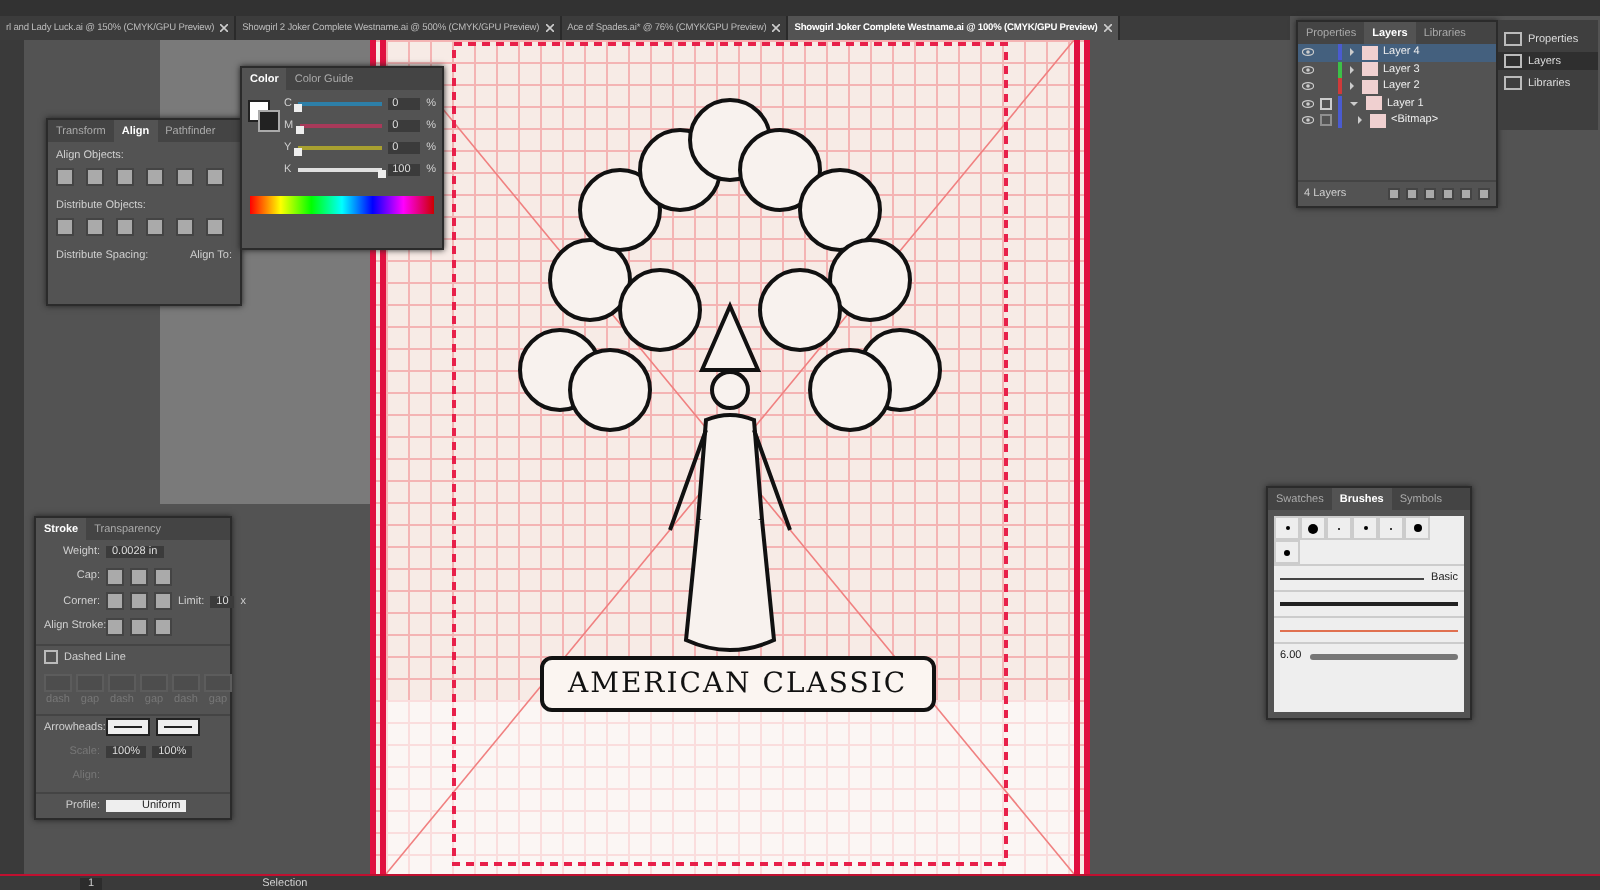  I want to click on stroke-swatch, so click(269, 121).